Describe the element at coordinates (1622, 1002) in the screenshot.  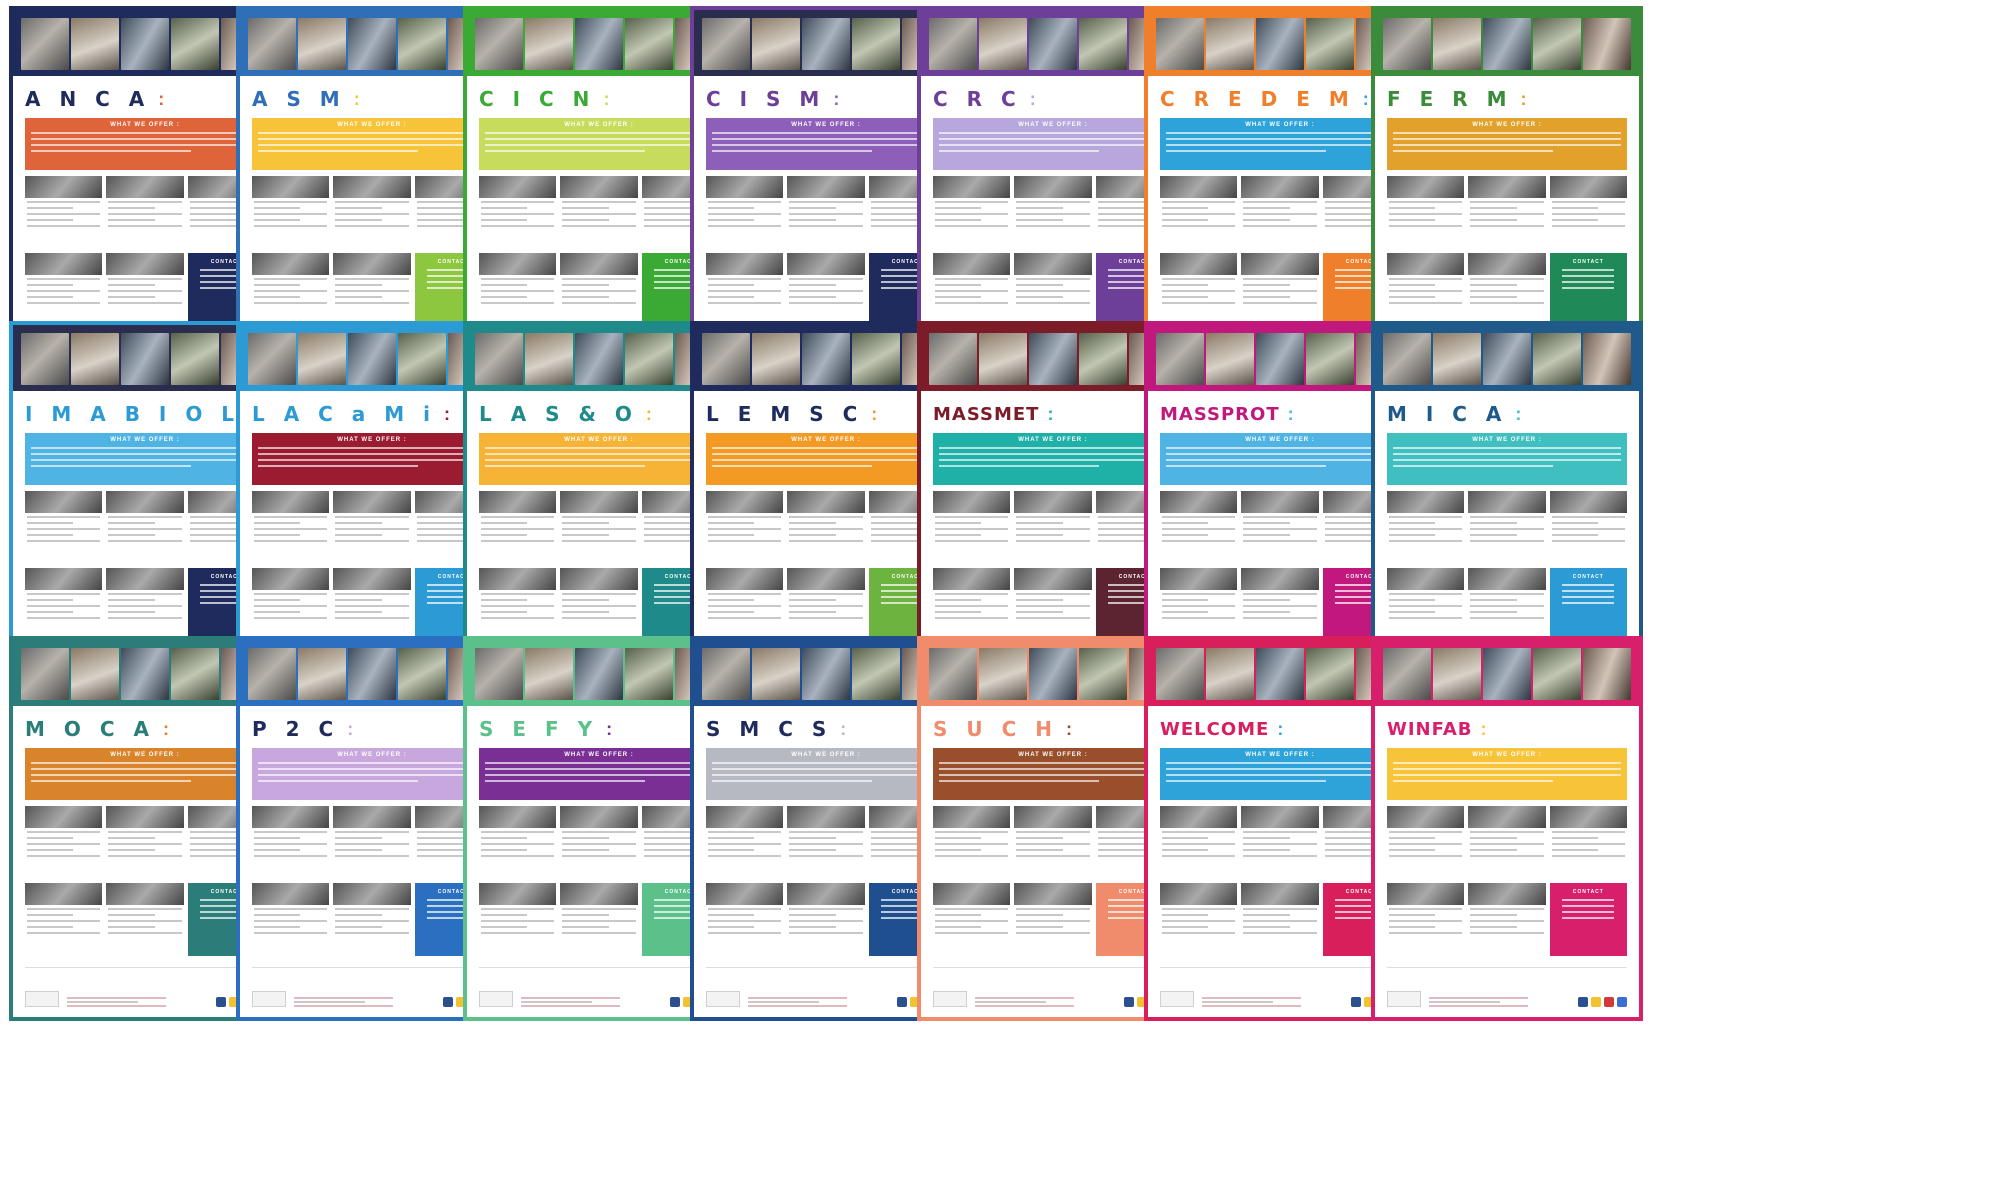
I see `partner-logo` at that location.